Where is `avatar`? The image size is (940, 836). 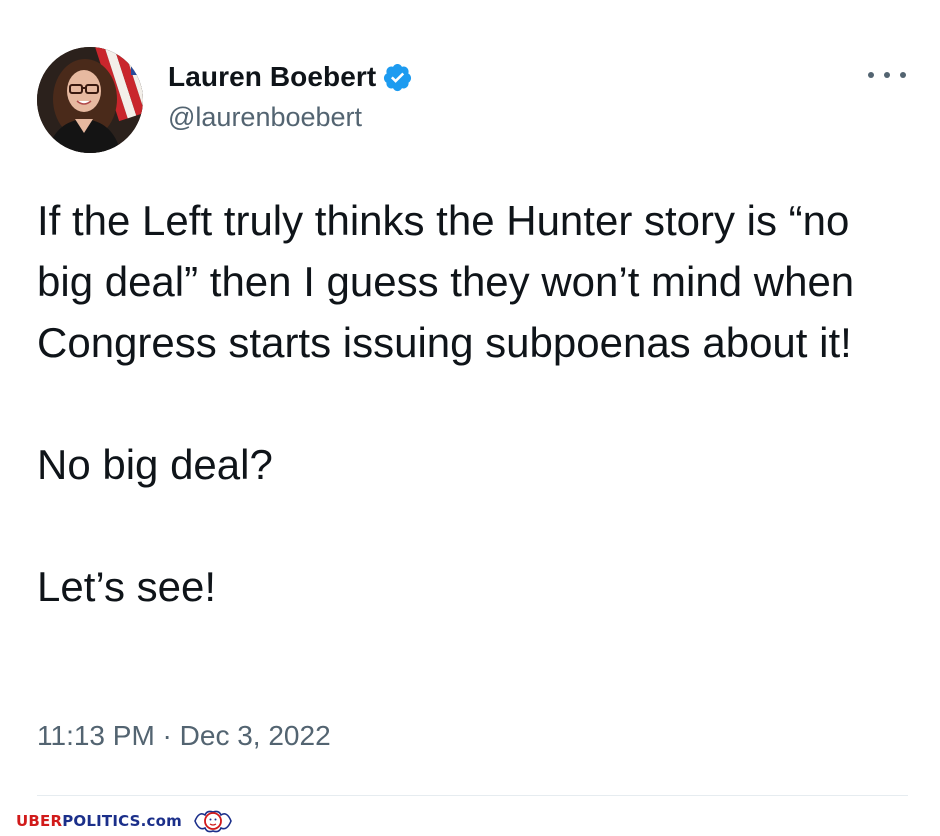
avatar is located at coordinates (90, 100).